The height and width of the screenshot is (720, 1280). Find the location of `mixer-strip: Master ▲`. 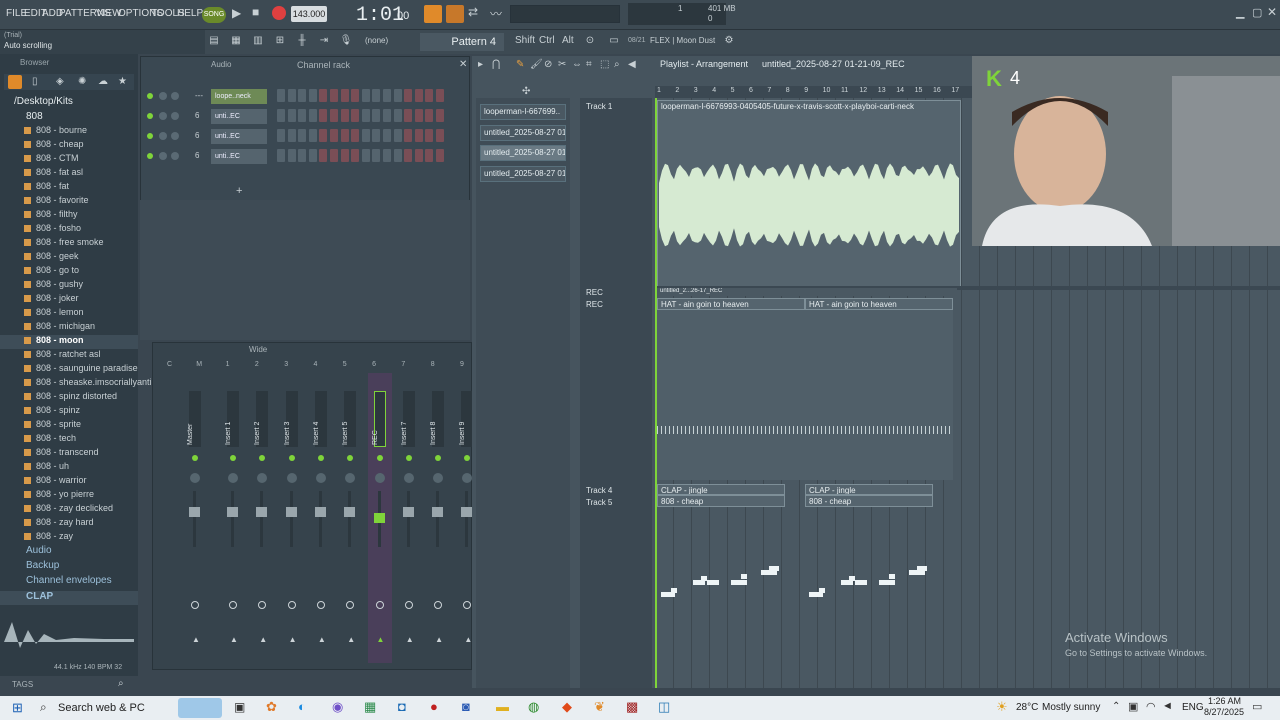

mixer-strip: Master ▲ is located at coordinates (195, 518).